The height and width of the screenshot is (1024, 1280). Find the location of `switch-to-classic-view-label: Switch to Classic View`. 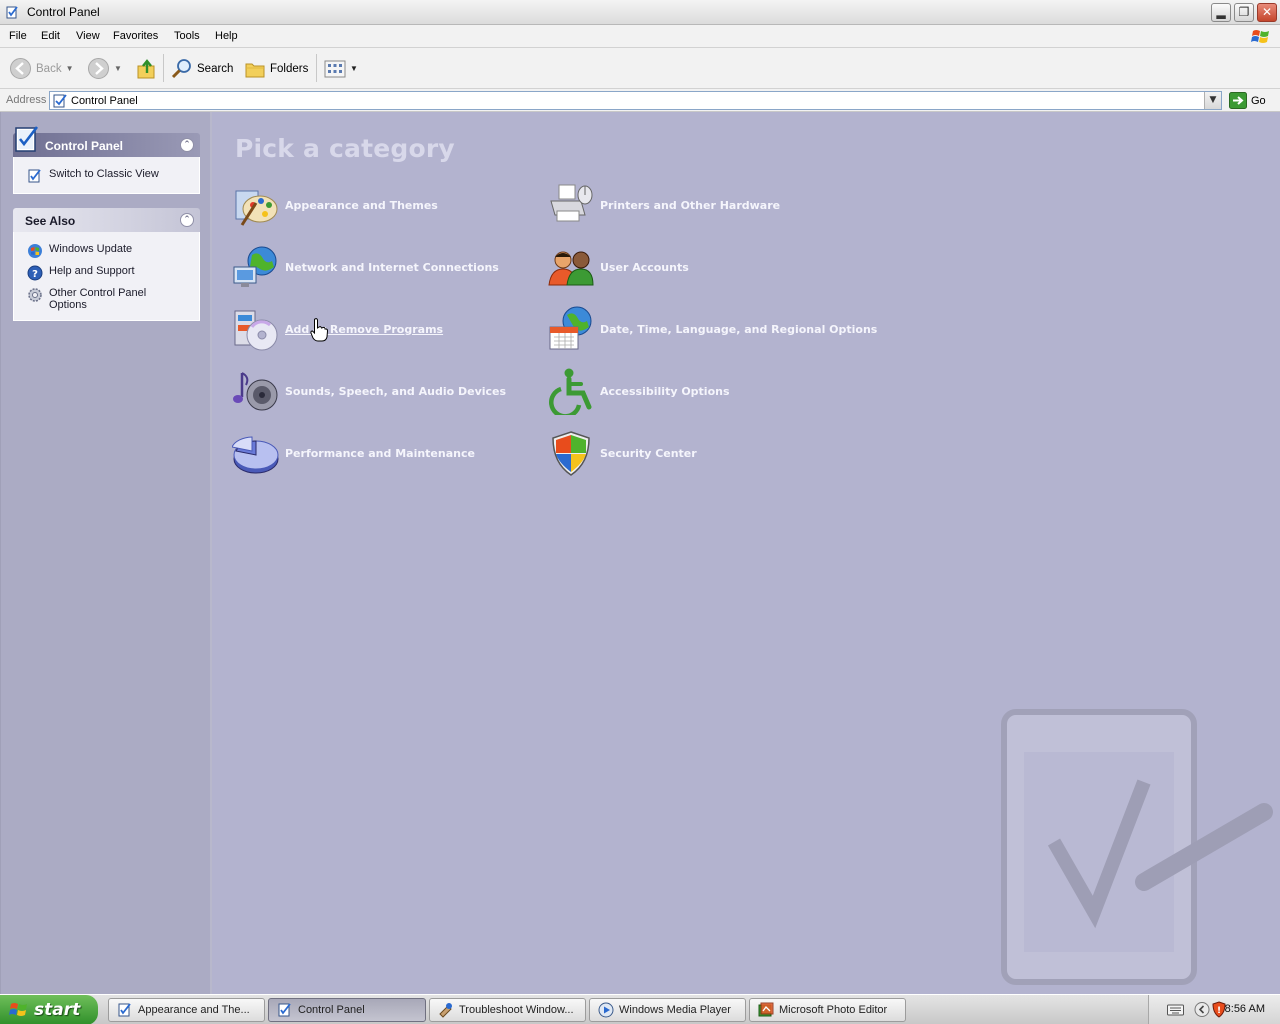

switch-to-classic-view-label: Switch to Classic View is located at coordinates (104, 174).